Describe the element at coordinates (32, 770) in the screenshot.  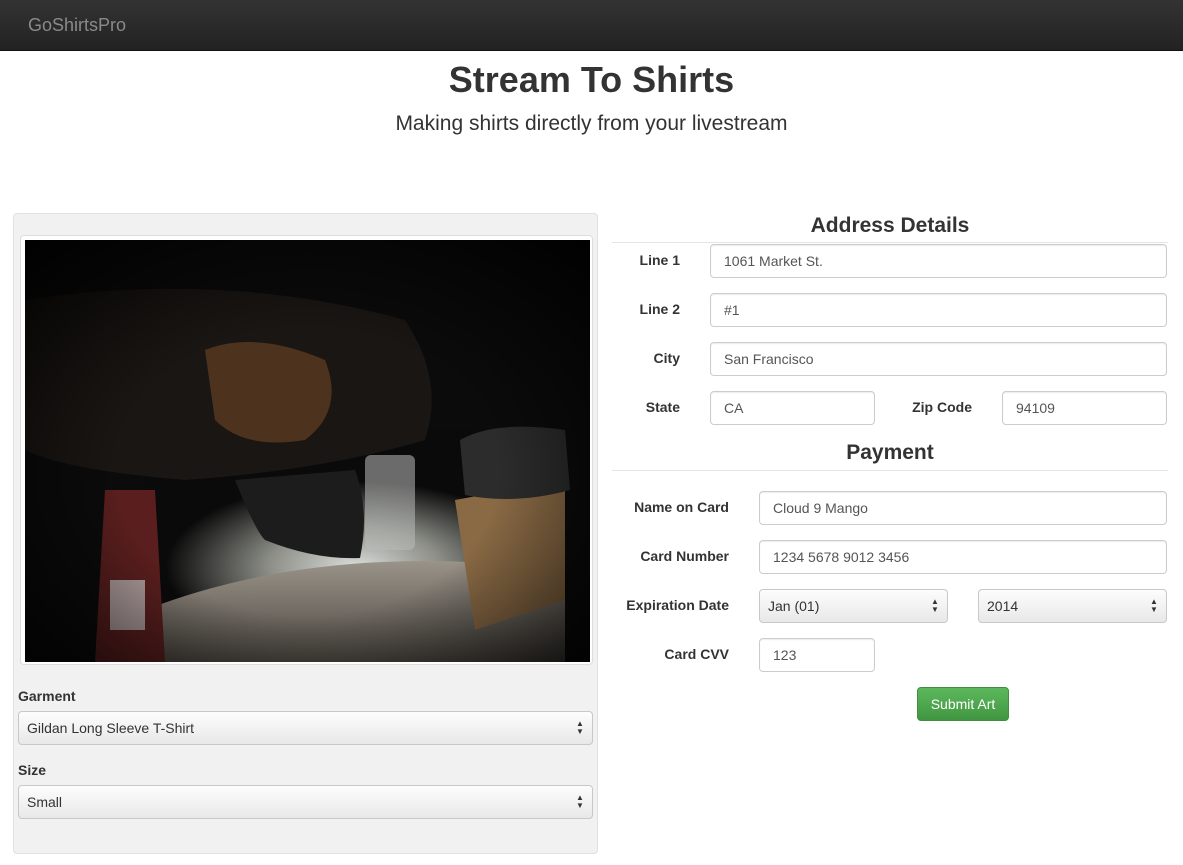
I see `size-label: Size` at that location.